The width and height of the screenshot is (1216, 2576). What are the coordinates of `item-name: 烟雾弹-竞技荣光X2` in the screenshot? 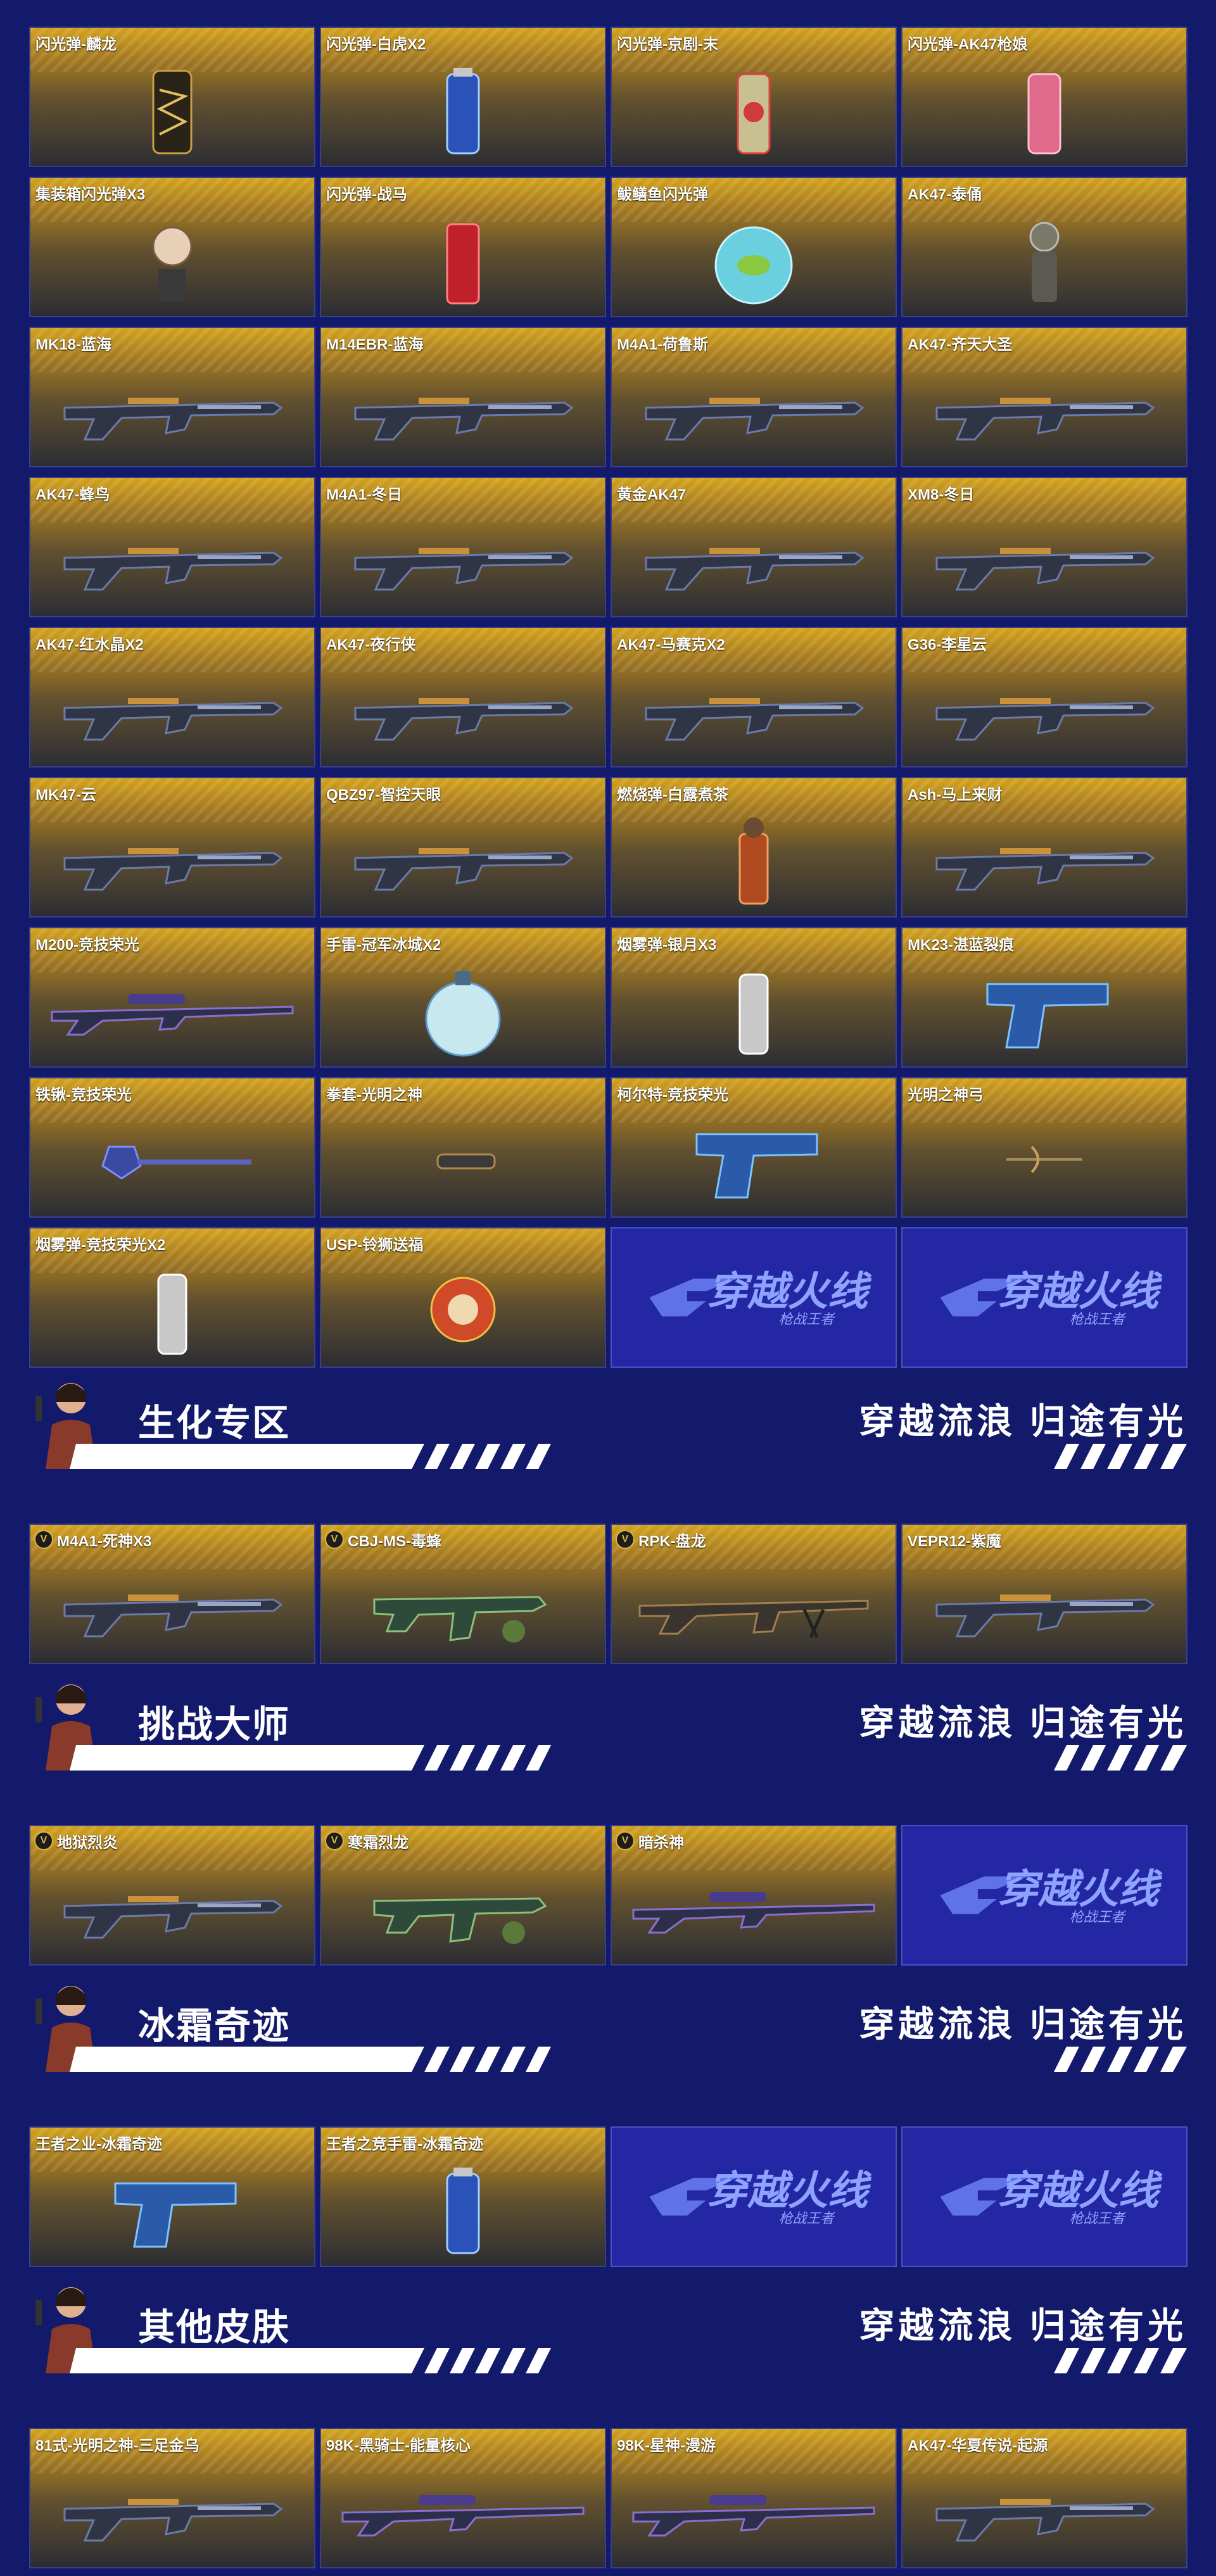 It's located at (100, 1245).